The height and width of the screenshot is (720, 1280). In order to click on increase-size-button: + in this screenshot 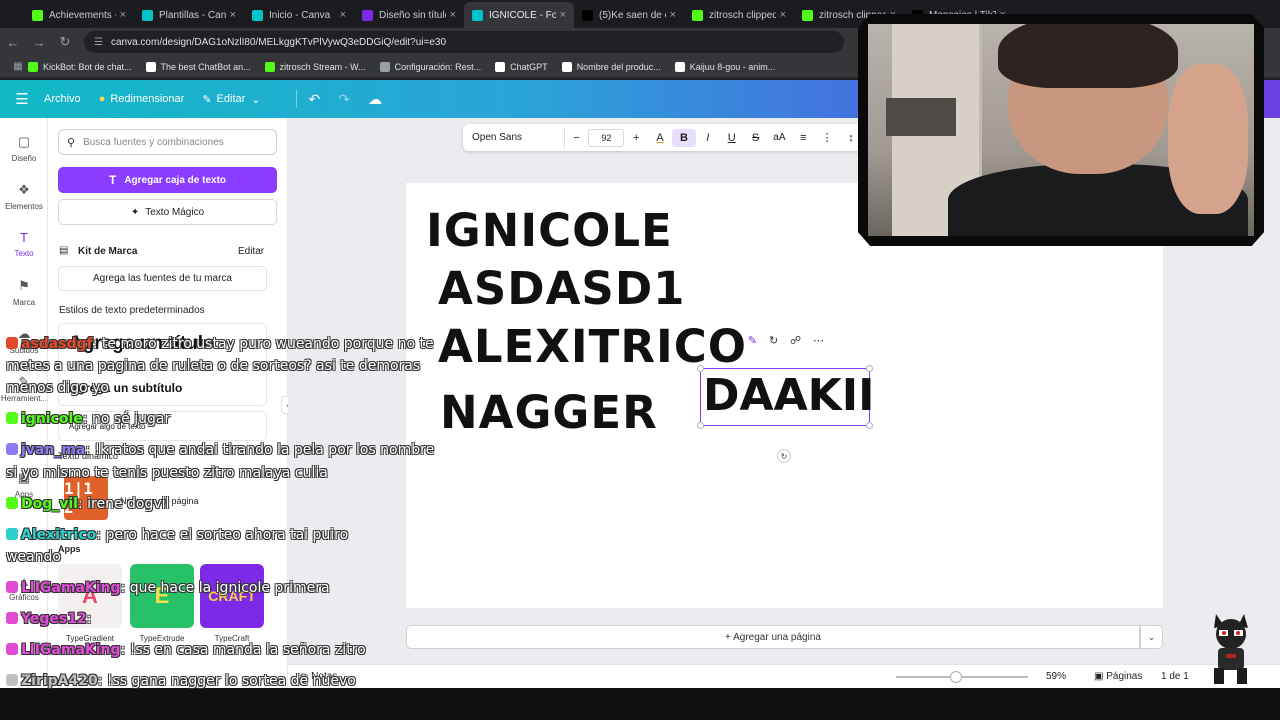, I will do `click(636, 138)`.